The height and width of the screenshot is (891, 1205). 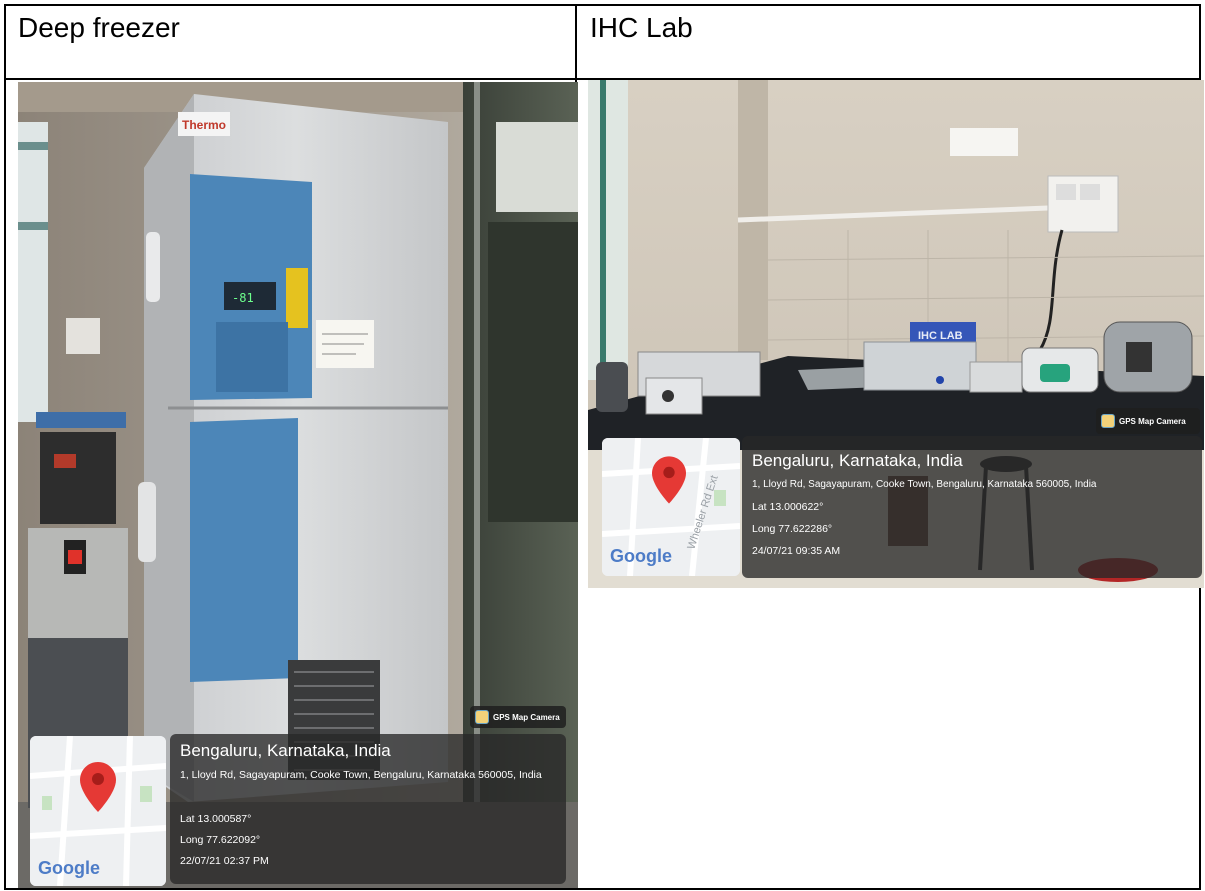 What do you see at coordinates (99, 27) in the screenshot?
I see `header-deep-freezer: Deep freezer` at bounding box center [99, 27].